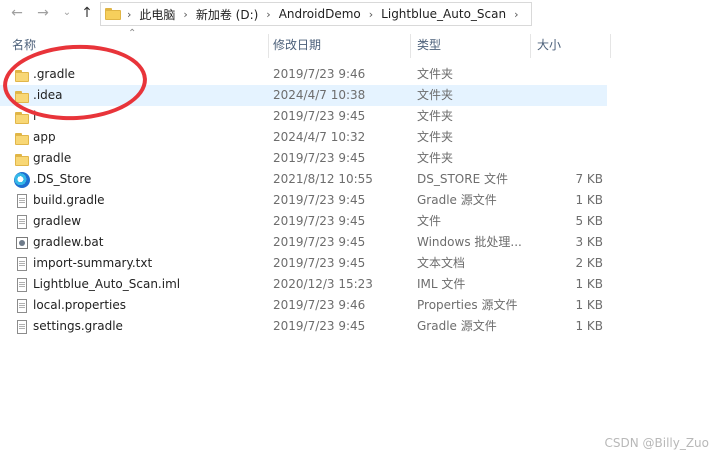 Image resolution: width=723 pixels, height=458 pixels. What do you see at coordinates (589, 179) in the screenshot?
I see `file-size: 7 KB` at bounding box center [589, 179].